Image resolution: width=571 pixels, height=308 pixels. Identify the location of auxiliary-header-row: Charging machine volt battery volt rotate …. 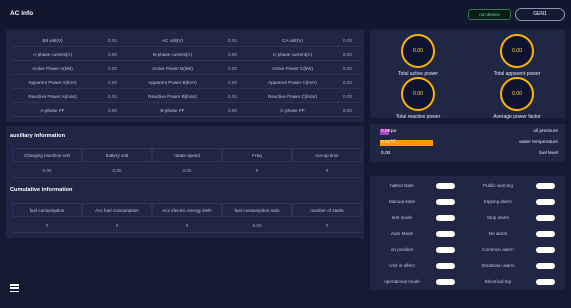
(187, 155).